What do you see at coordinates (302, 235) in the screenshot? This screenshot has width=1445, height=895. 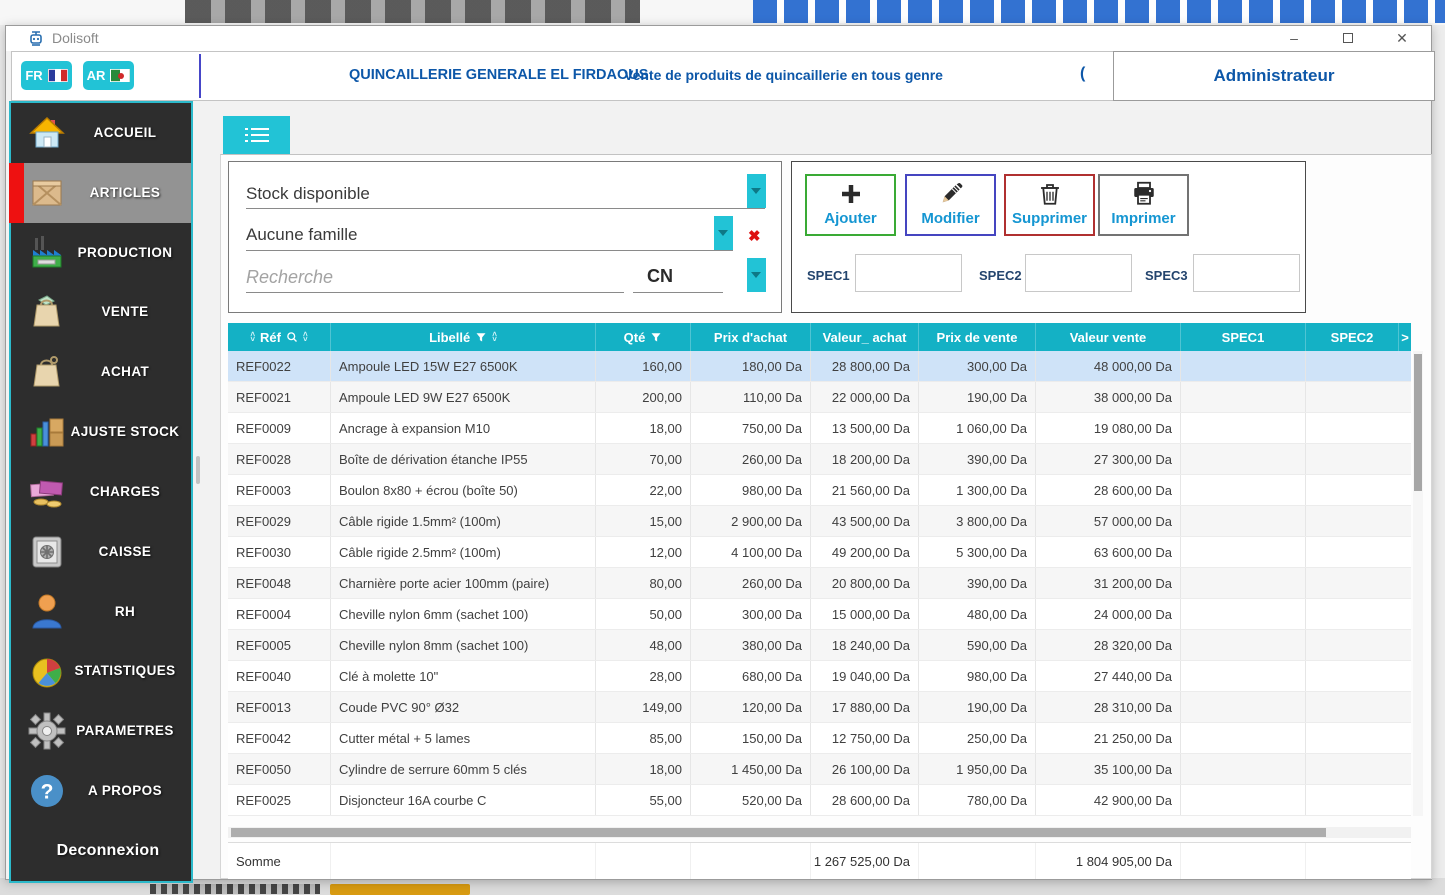 I see `family-filter-combobox: Aucune famille` at bounding box center [302, 235].